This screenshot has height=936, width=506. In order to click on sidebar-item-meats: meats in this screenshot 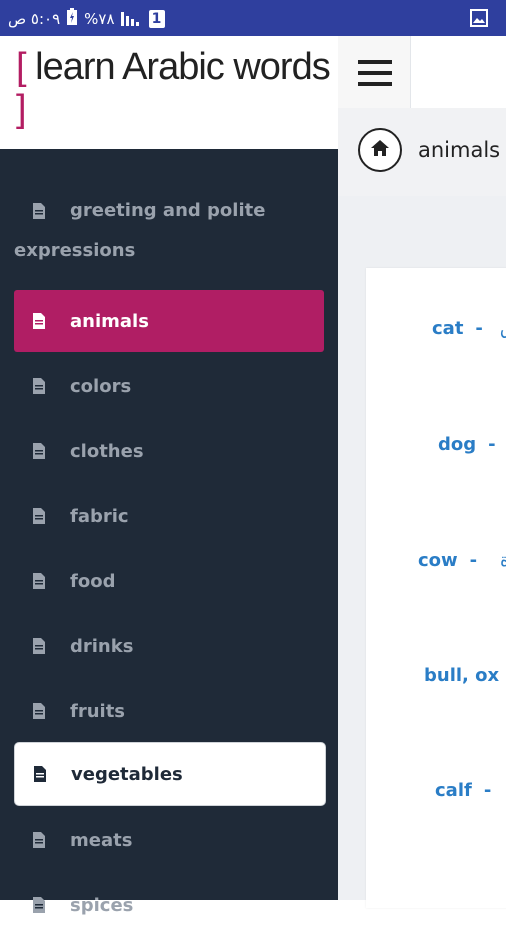, I will do `click(169, 840)`.